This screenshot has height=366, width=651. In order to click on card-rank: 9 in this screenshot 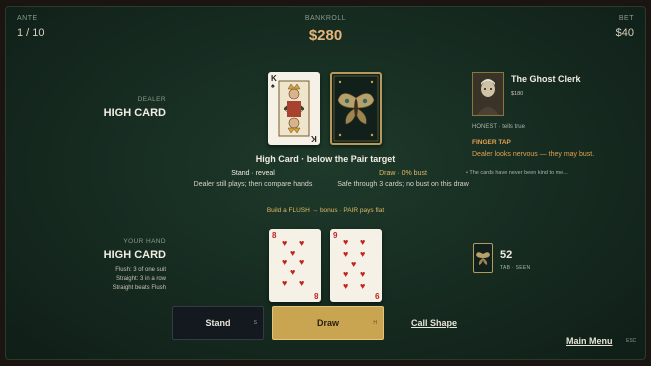, I will do `click(335, 235)`.